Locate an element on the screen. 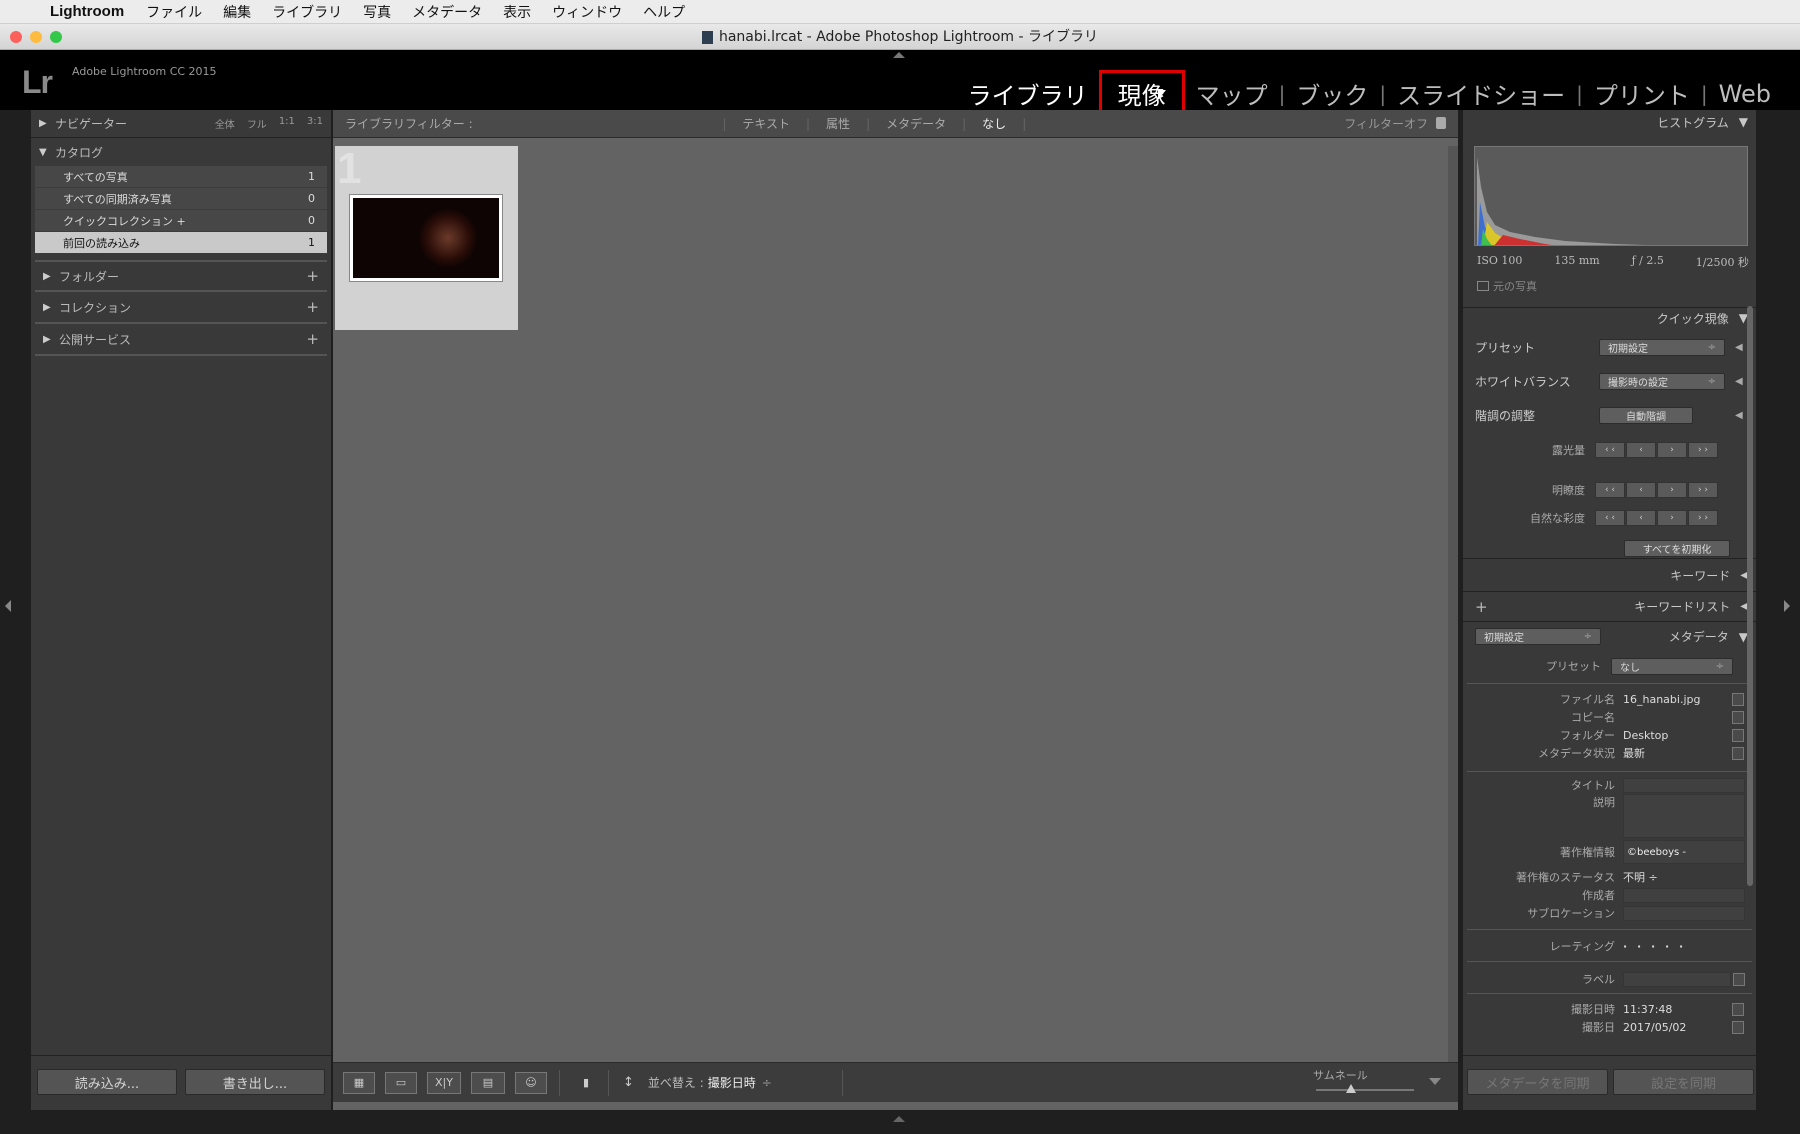 The image size is (1800, 1134). thumbnail-size-slider is located at coordinates (1365, 1090).